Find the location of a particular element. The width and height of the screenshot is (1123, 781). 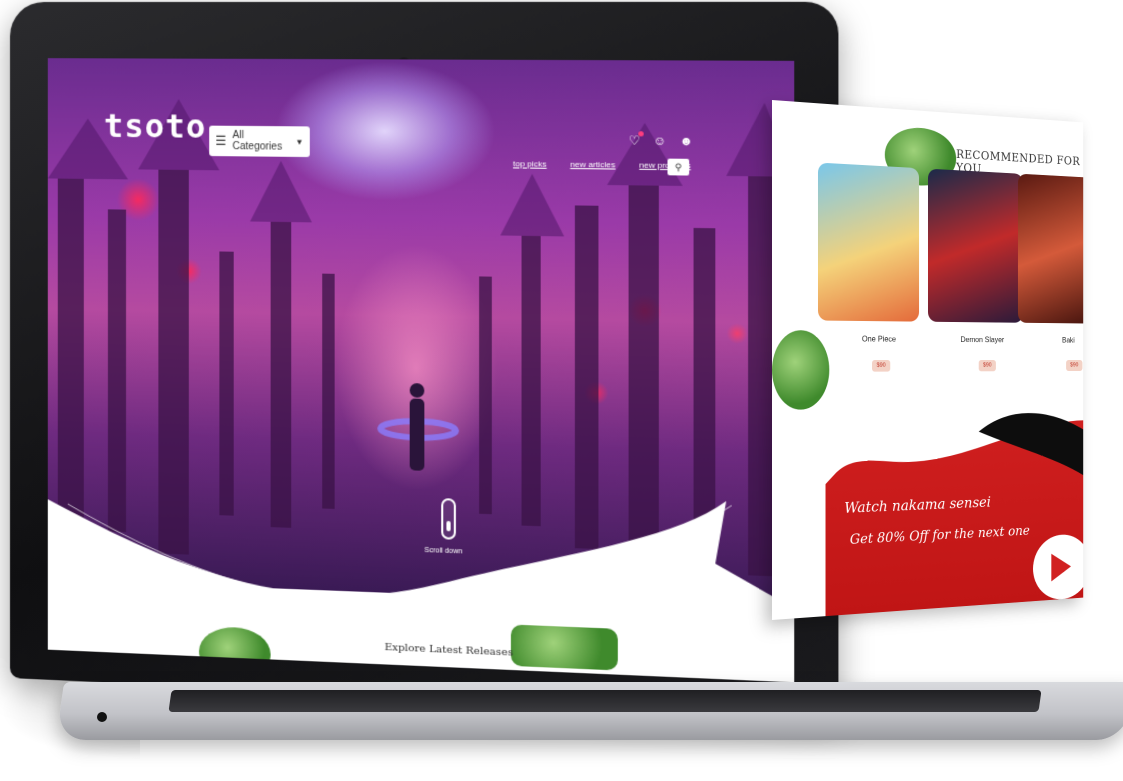

laptop-notch is located at coordinates (102, 717).